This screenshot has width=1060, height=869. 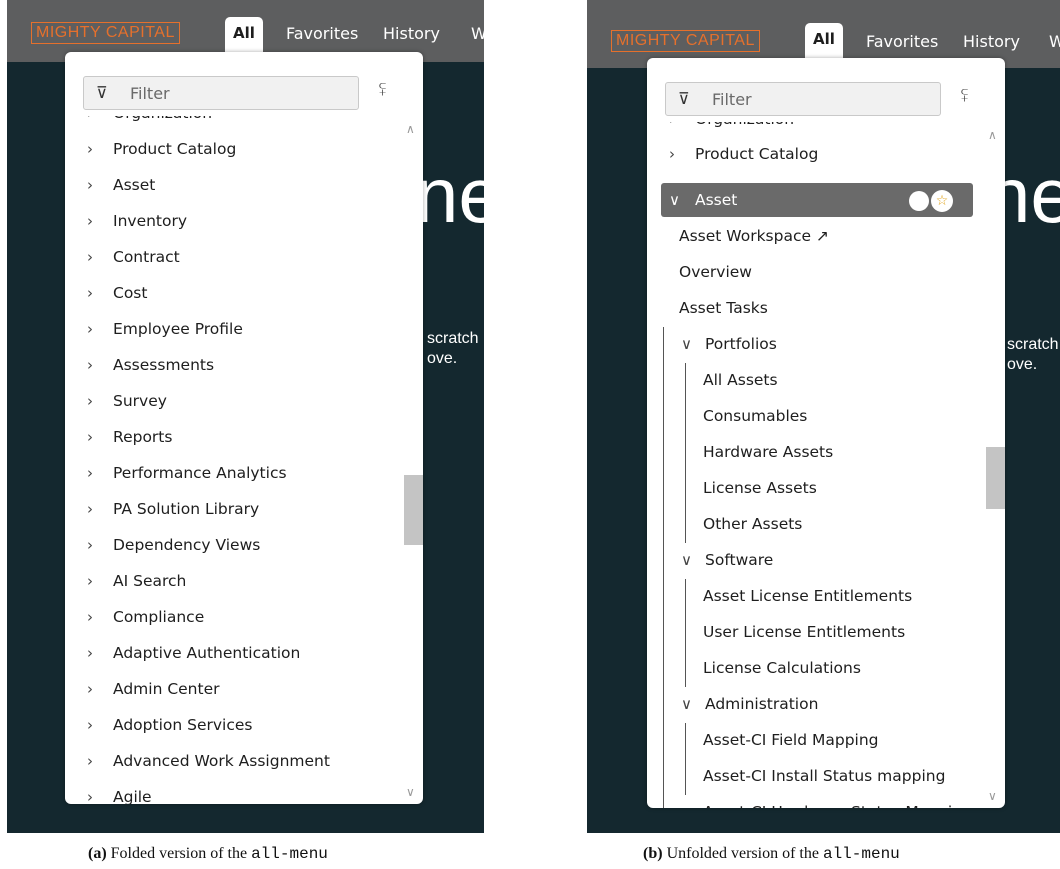 I want to click on menu-item-label: Dependency Views, so click(x=187, y=545).